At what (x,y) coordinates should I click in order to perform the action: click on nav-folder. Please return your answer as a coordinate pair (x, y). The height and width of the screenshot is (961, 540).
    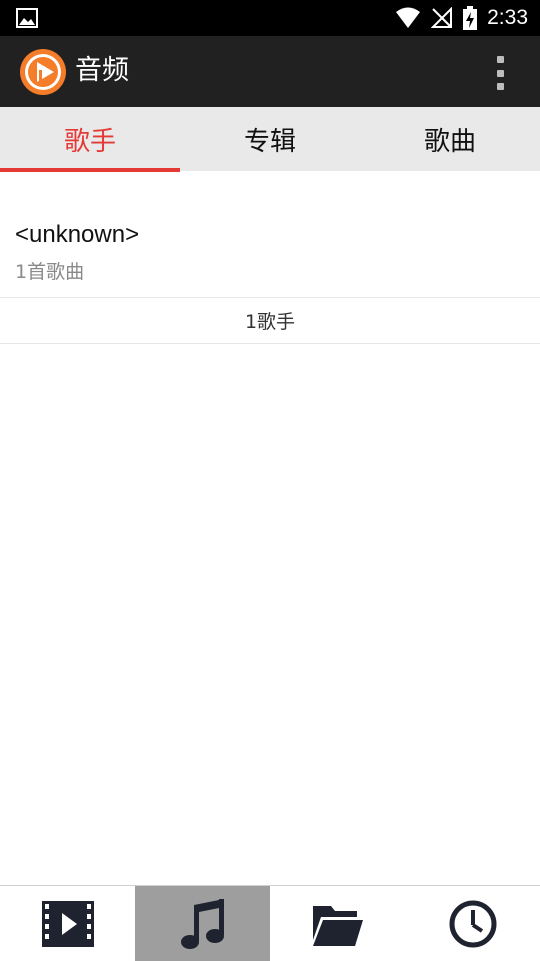
    Looking at the image, I should click on (337, 923).